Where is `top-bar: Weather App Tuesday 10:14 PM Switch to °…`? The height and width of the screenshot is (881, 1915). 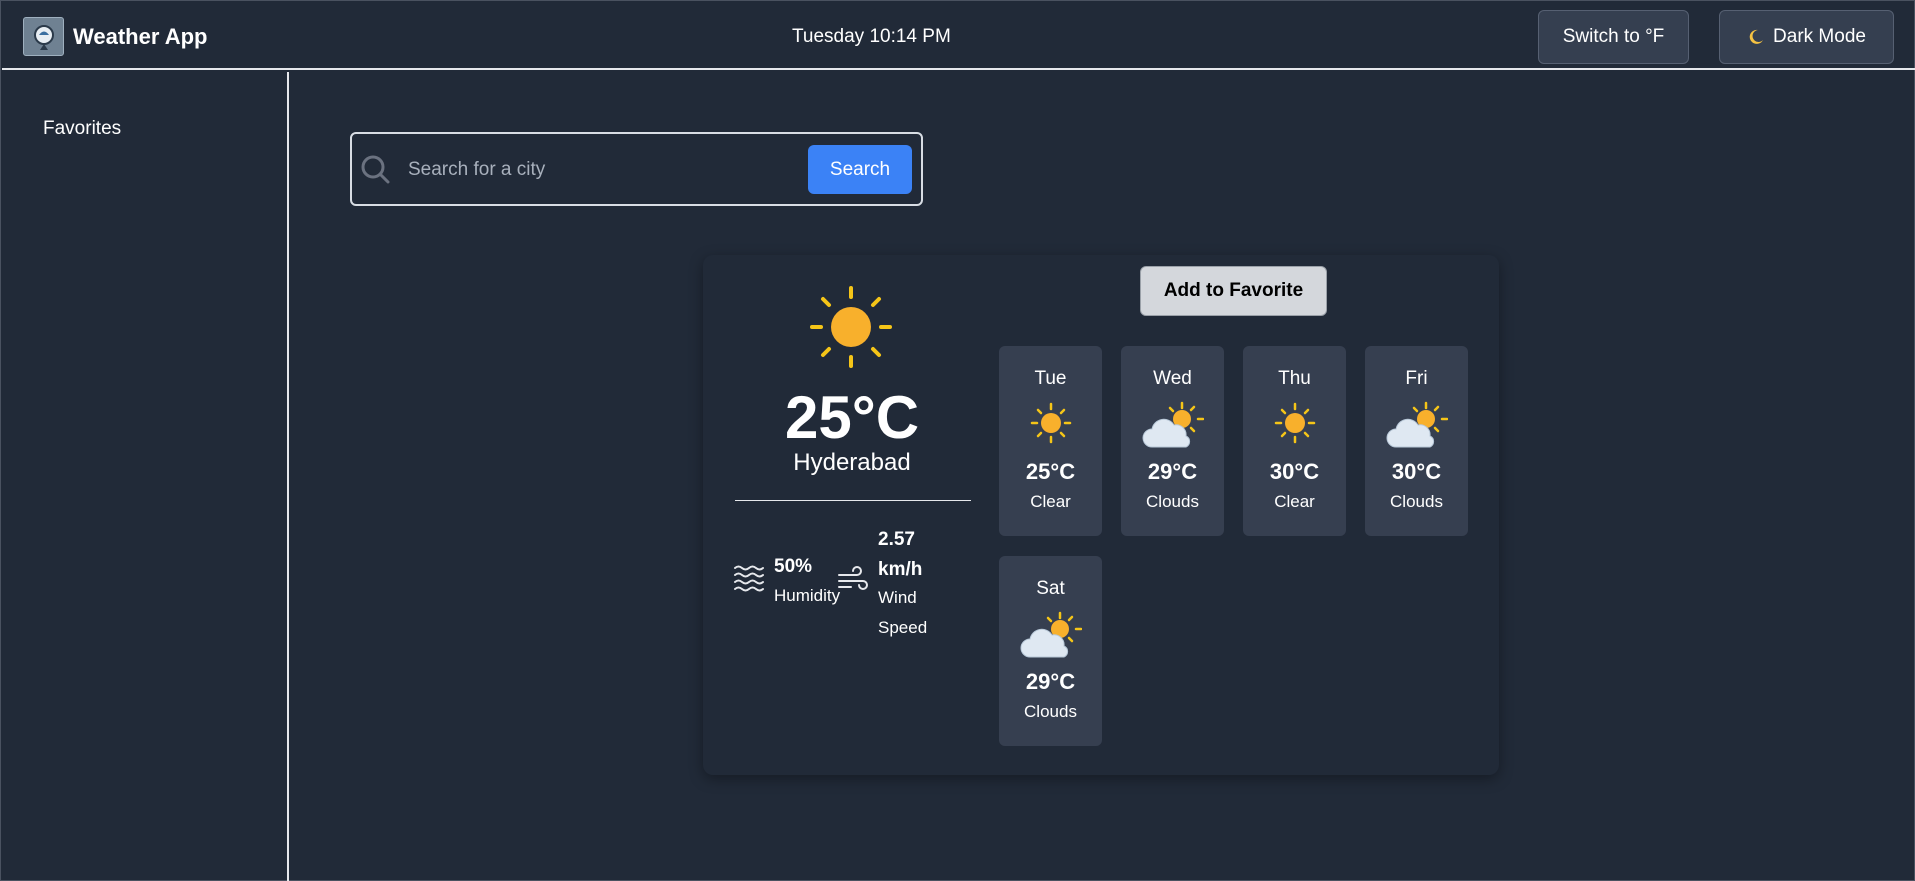 top-bar: Weather App Tuesday 10:14 PM Switch to °… is located at coordinates (958, 36).